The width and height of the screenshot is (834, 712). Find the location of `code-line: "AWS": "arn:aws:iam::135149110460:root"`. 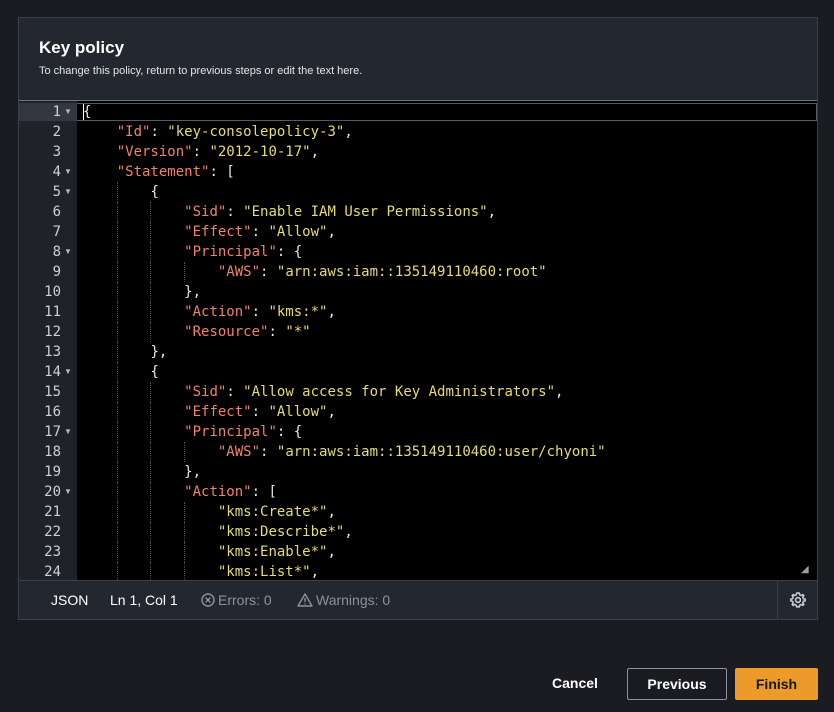

code-line: "AWS": "arn:aws:iam::135149110460:root" is located at coordinates (382, 272).